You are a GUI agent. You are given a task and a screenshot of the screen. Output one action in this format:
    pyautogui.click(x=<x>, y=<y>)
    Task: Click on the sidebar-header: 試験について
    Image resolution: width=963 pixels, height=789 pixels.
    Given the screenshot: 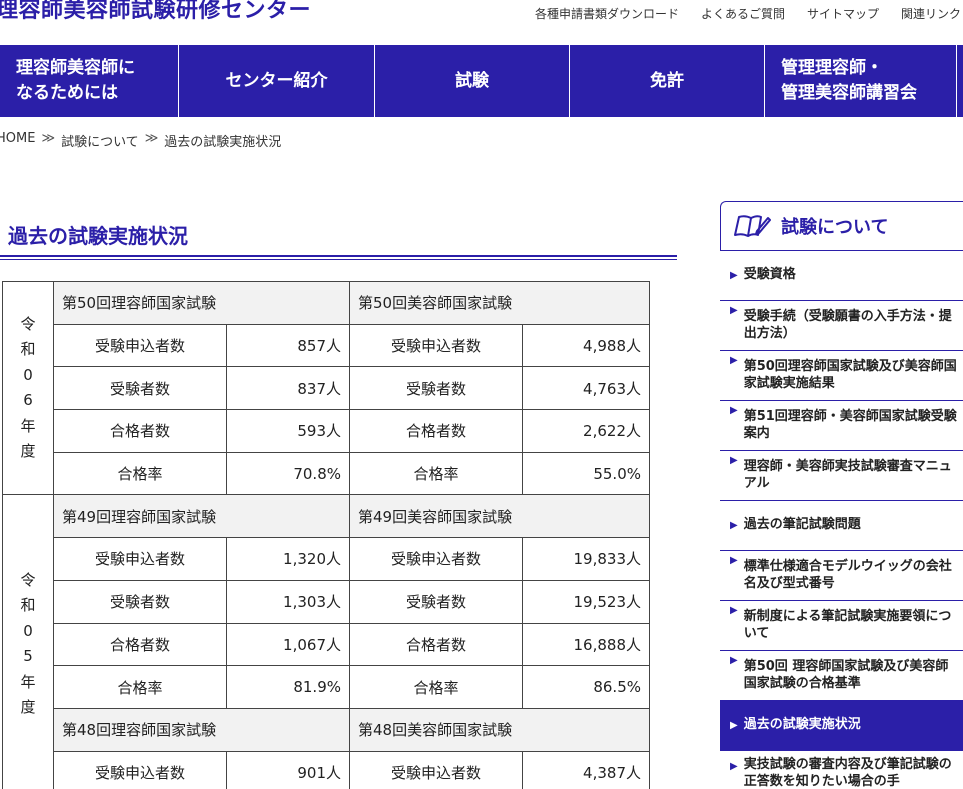 What is the action you would take?
    pyautogui.click(x=841, y=226)
    